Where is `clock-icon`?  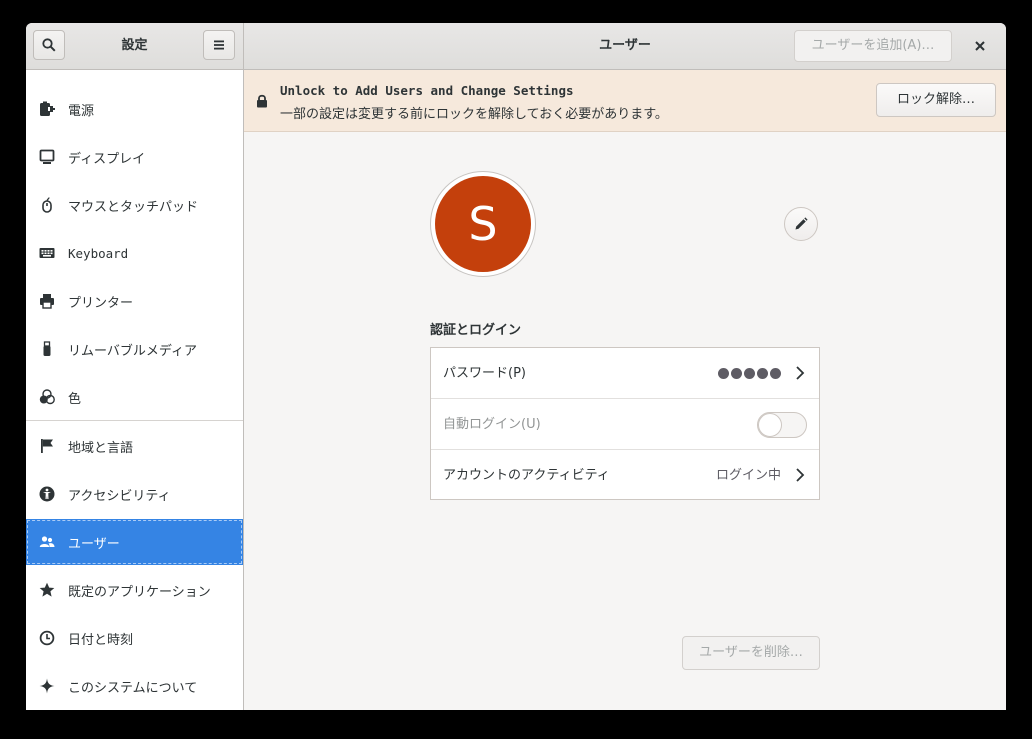
clock-icon is located at coordinates (47, 638).